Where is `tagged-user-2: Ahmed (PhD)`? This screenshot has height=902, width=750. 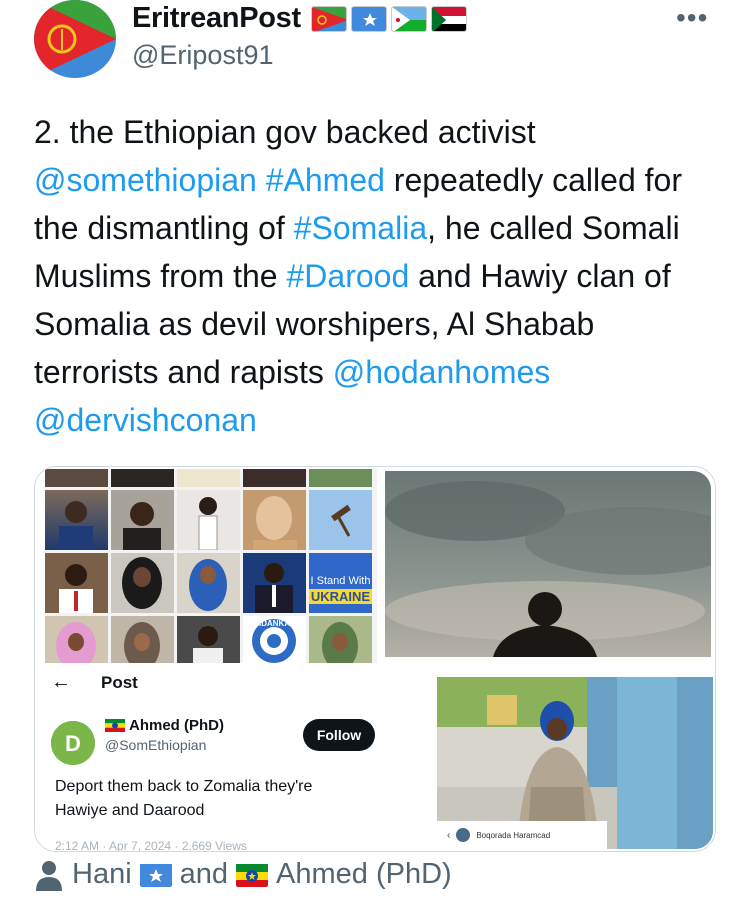 tagged-user-2: Ahmed (PhD) is located at coordinates (364, 874).